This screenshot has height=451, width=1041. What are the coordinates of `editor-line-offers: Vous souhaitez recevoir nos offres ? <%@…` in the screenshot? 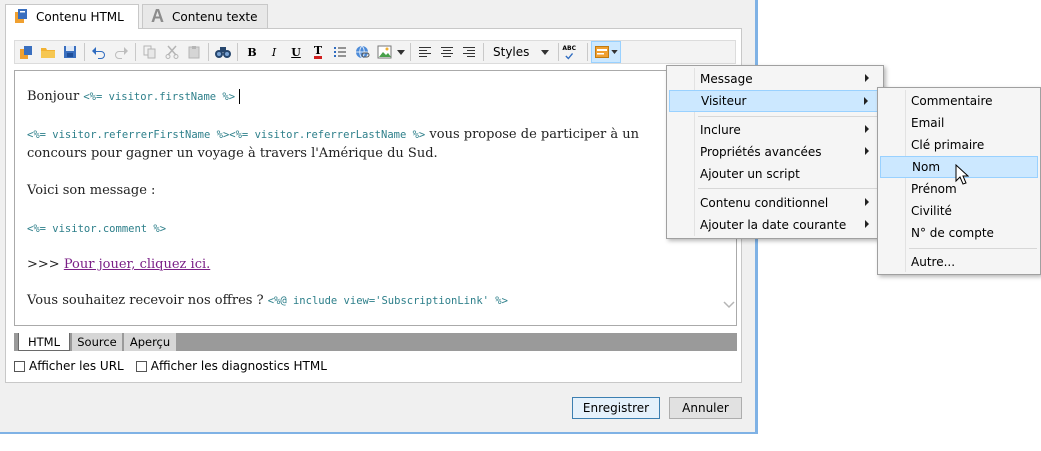 It's located at (267, 300).